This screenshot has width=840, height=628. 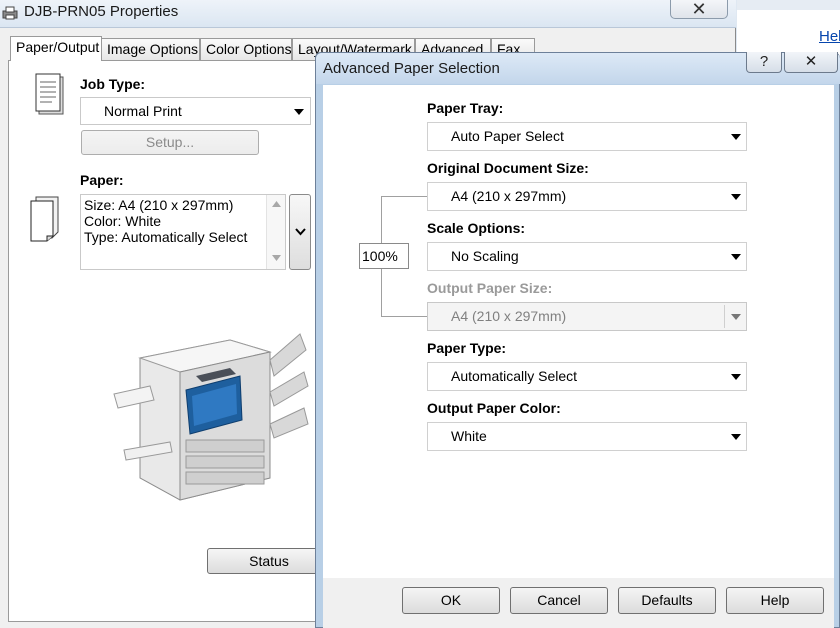 What do you see at coordinates (587, 436) in the screenshot?
I see `output-paper-color-select: White` at bounding box center [587, 436].